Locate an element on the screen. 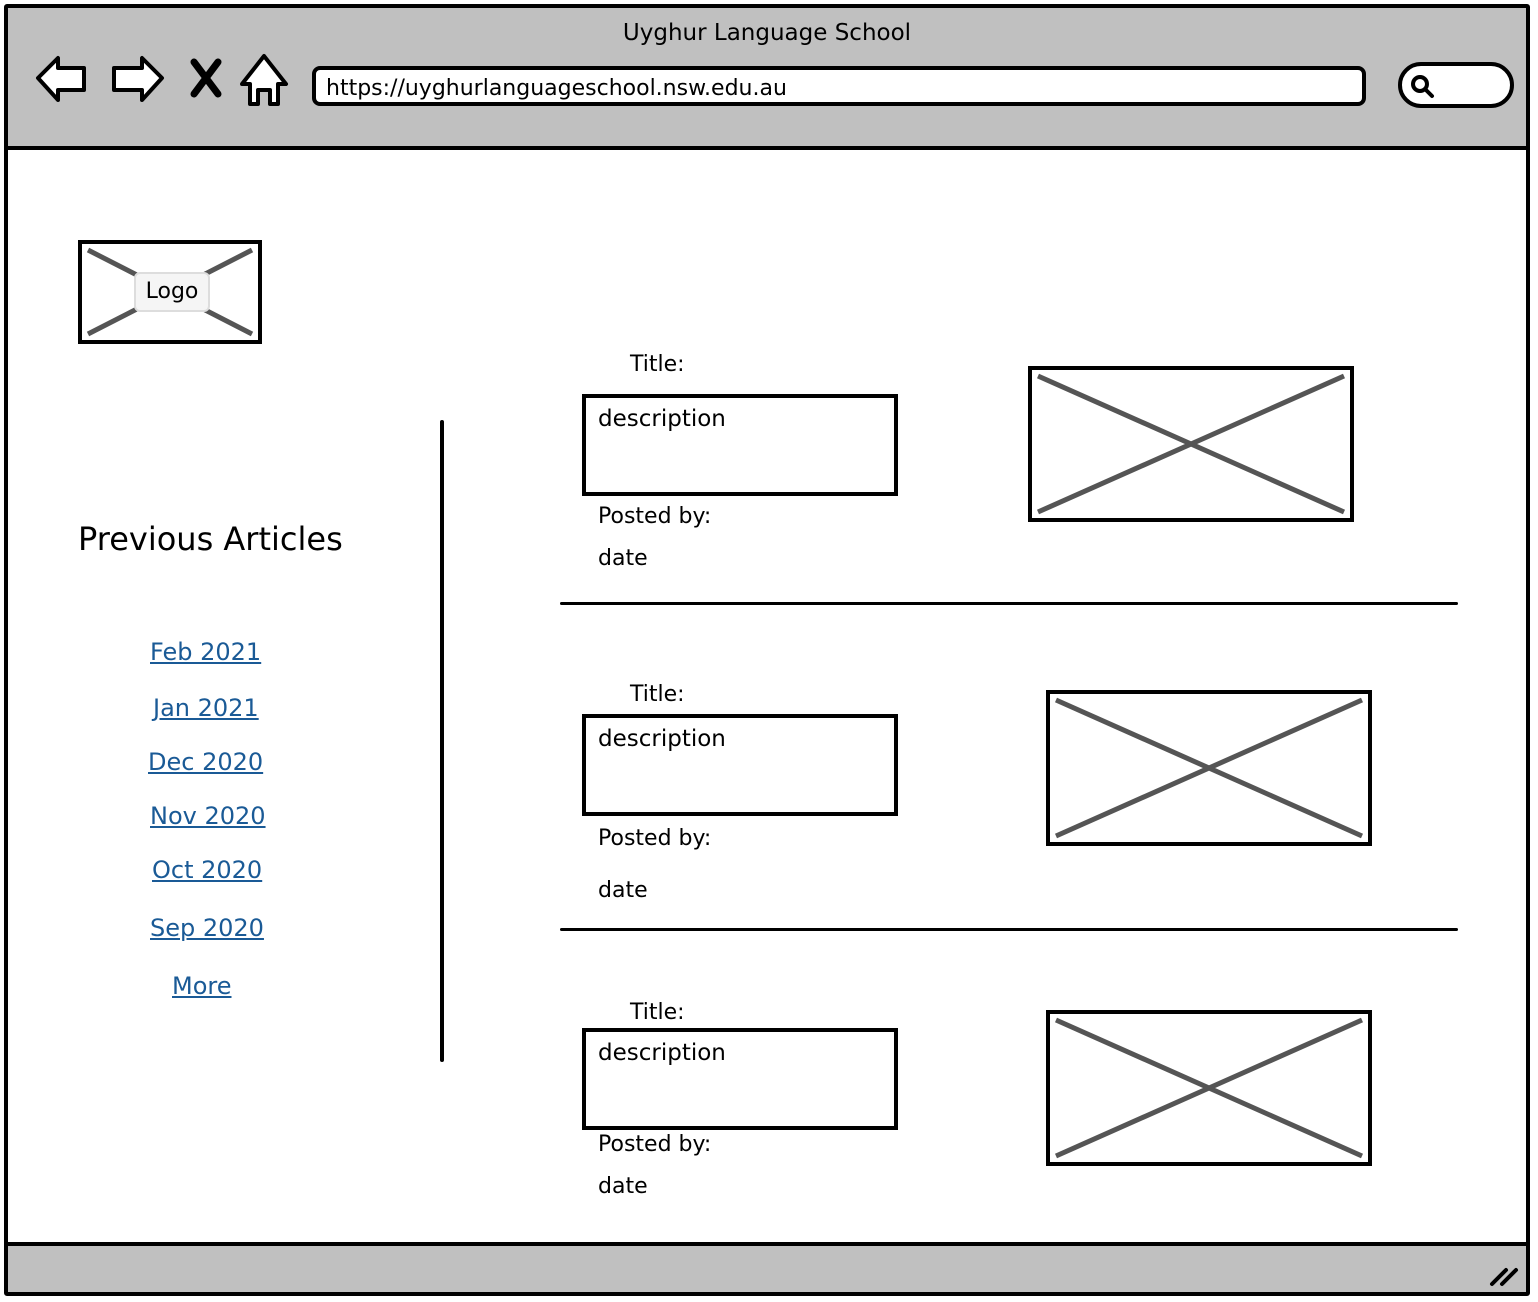 The image size is (1538, 1302). home-icon is located at coordinates (264, 80).